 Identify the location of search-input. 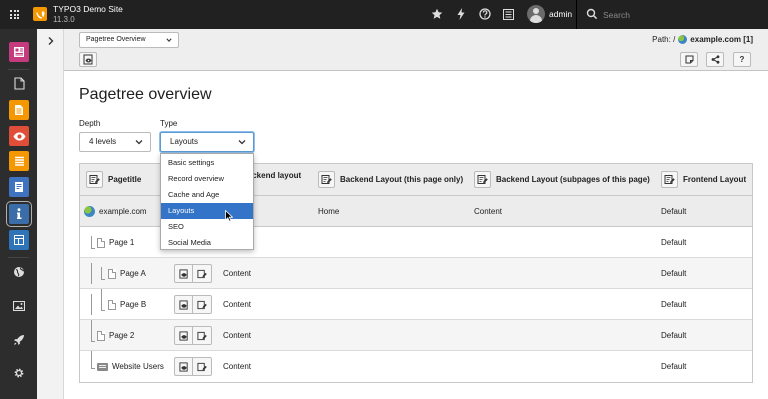
(678, 14).